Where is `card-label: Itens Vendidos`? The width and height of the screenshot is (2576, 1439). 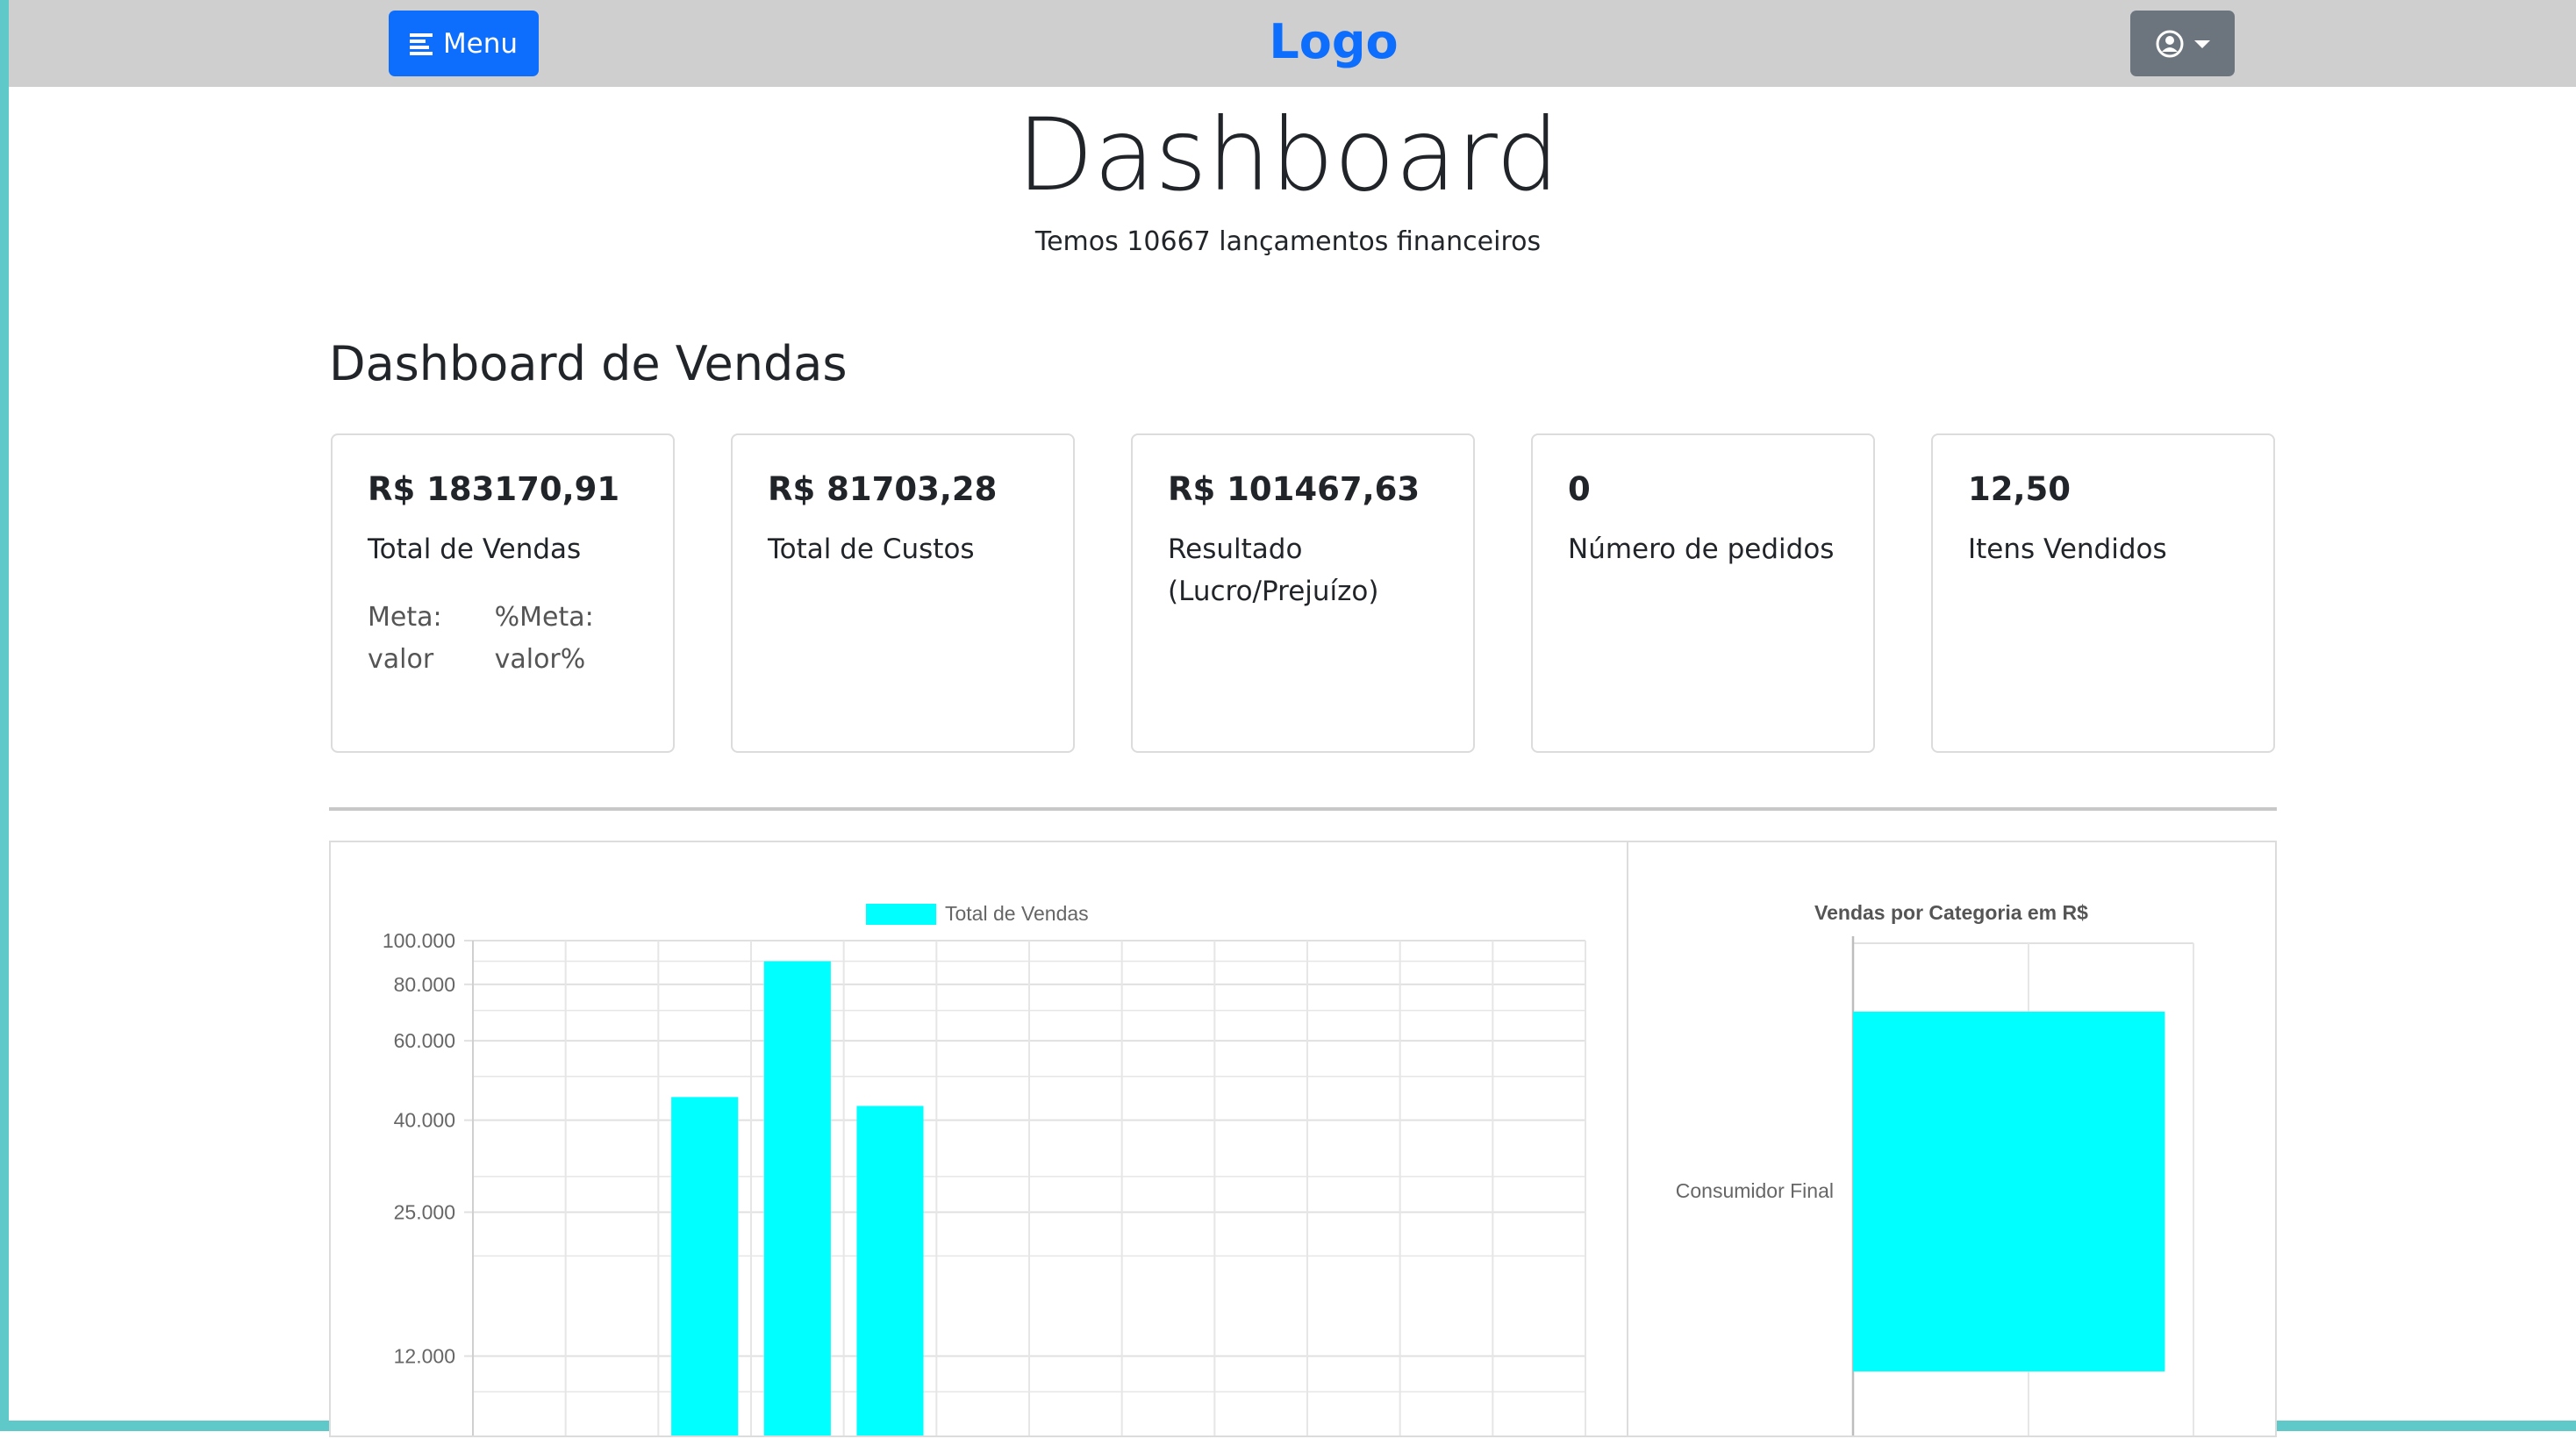
card-label: Itens Vendidos is located at coordinates (2067, 549).